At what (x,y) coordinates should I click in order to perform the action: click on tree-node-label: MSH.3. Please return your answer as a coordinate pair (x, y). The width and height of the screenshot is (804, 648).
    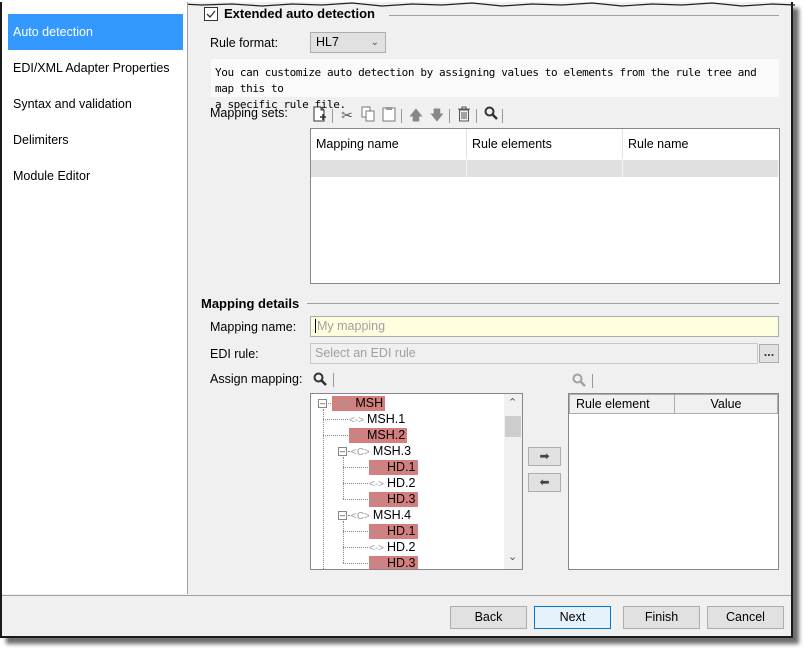
    Looking at the image, I should click on (392, 451).